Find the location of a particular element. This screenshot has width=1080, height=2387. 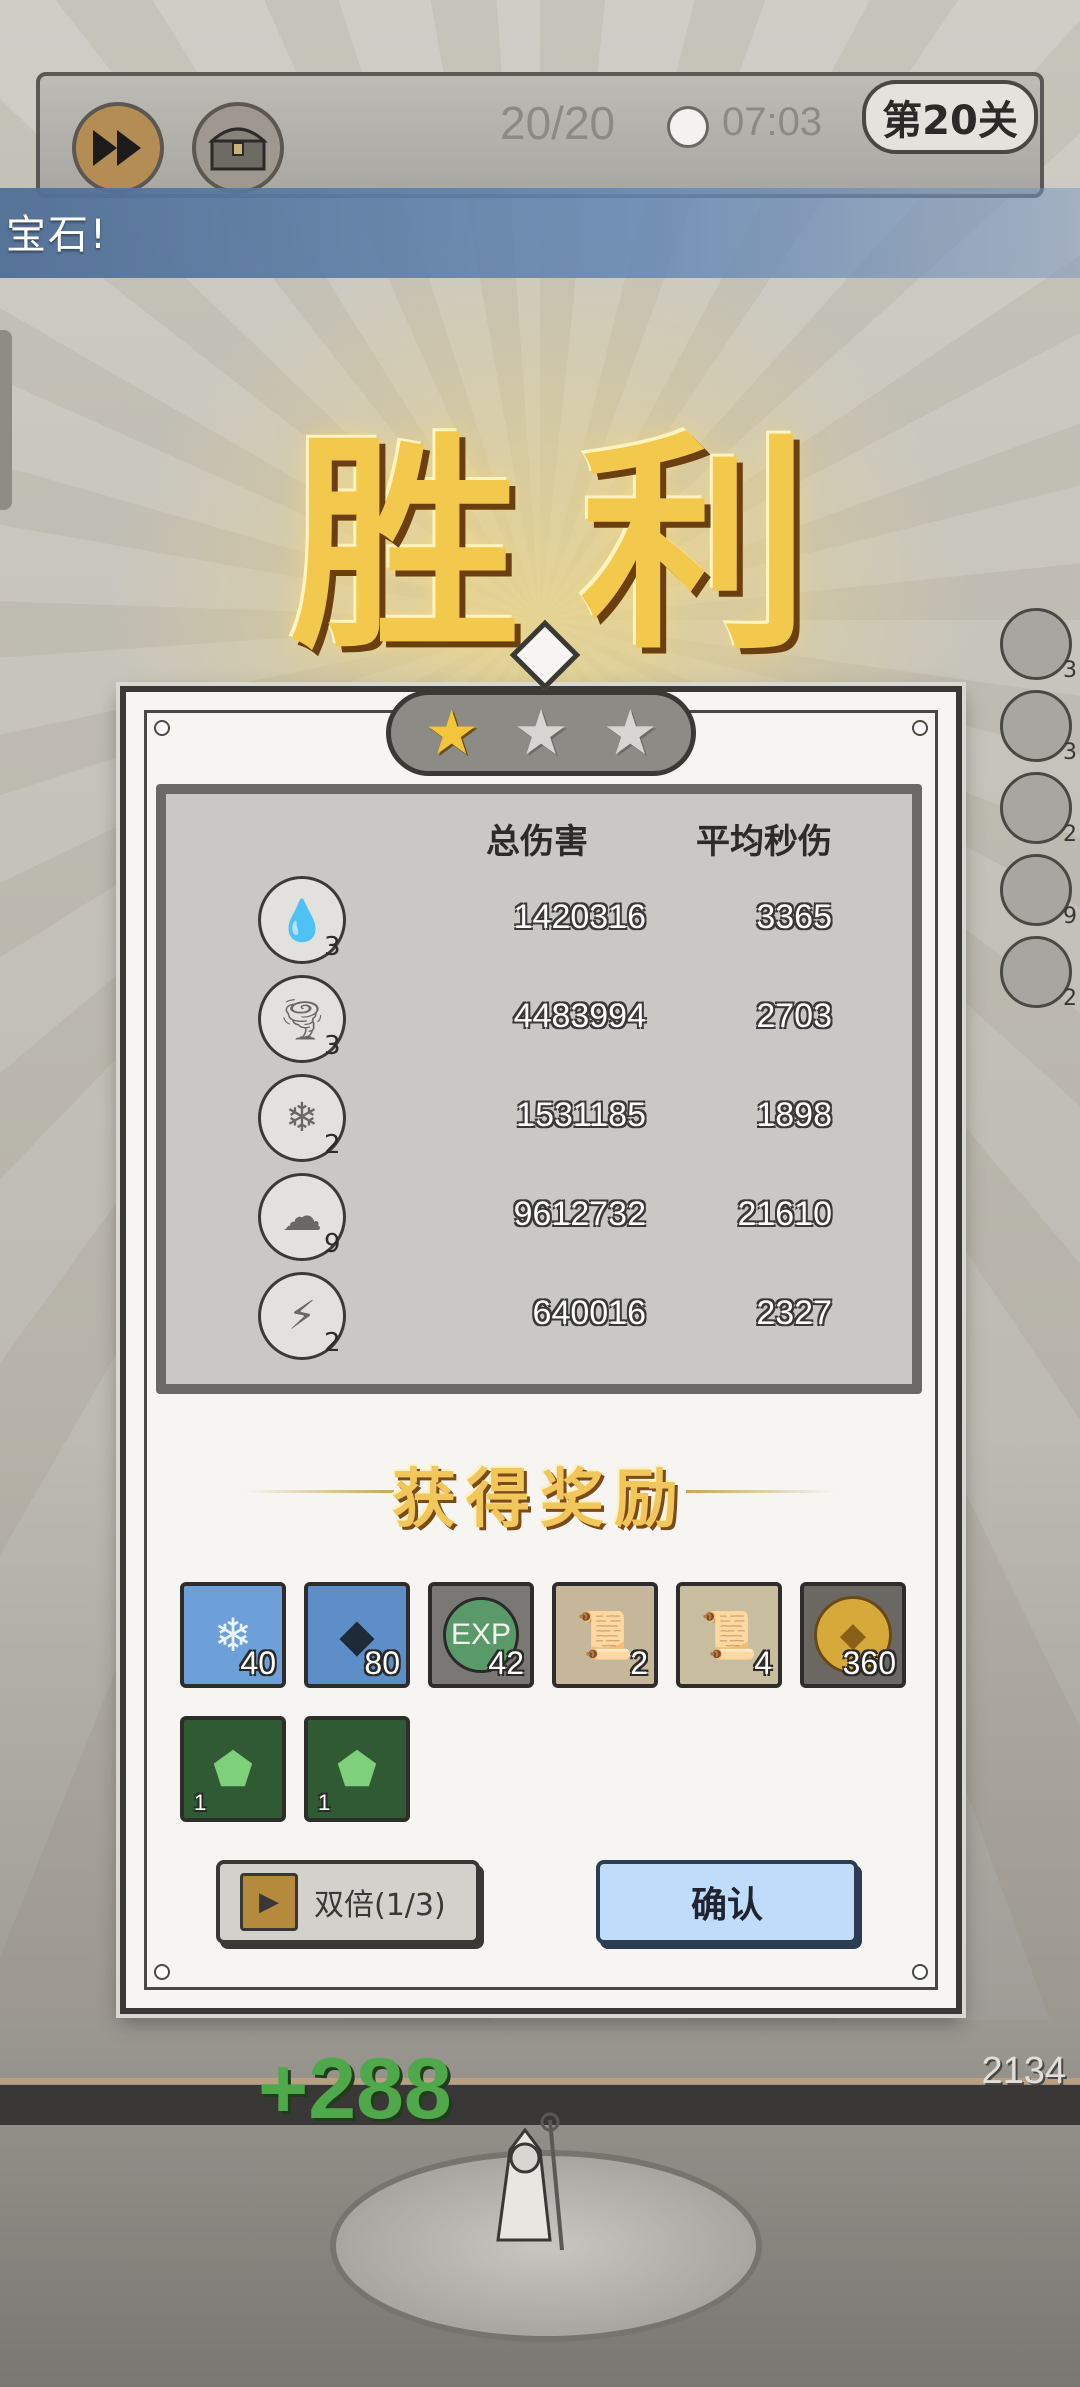

skill-level: 9 is located at coordinates (332, 1244).